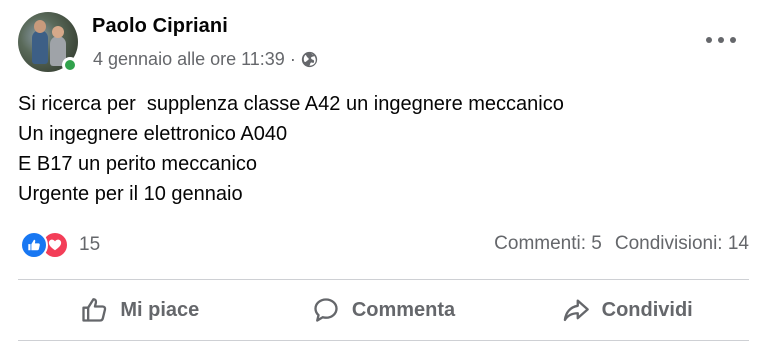 This screenshot has height=344, width=767. Describe the element at coordinates (70, 65) in the screenshot. I see `online-status-indicator` at that location.